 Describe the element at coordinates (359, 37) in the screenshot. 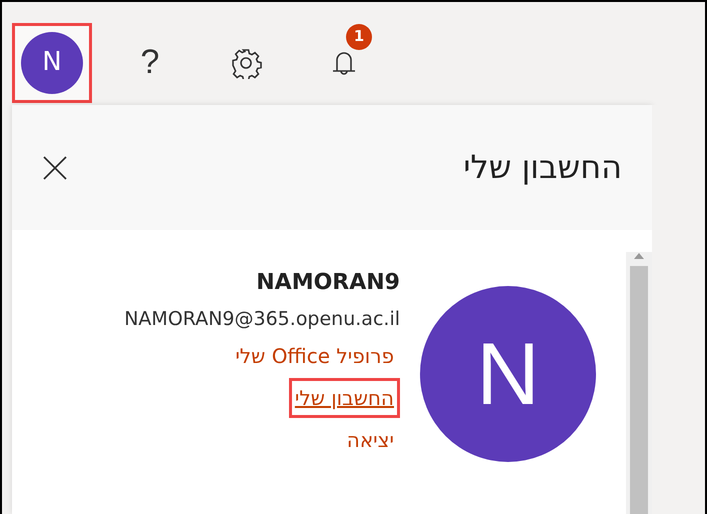

I see `notification-count: 1` at that location.